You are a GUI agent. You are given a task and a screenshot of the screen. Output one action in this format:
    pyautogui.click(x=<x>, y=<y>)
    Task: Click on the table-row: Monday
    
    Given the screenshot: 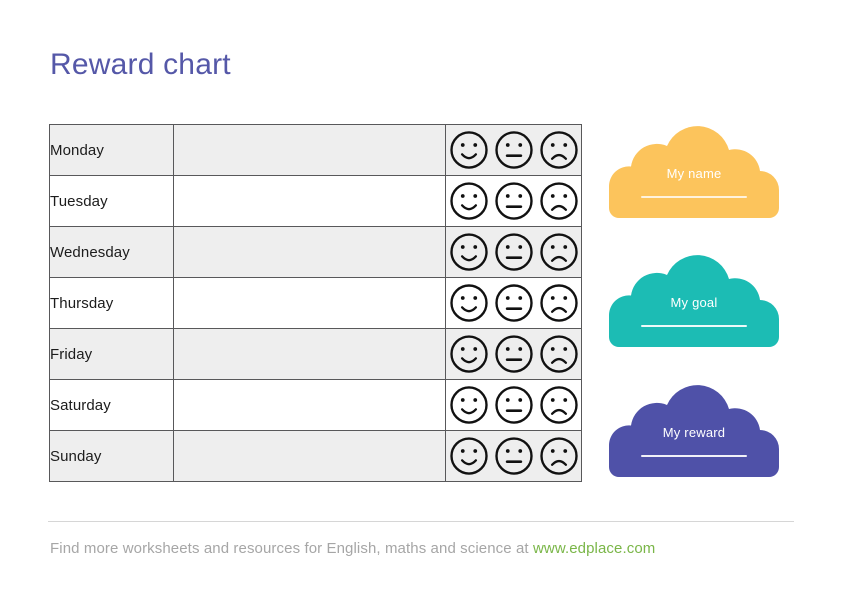 What is the action you would take?
    pyautogui.click(x=315, y=150)
    